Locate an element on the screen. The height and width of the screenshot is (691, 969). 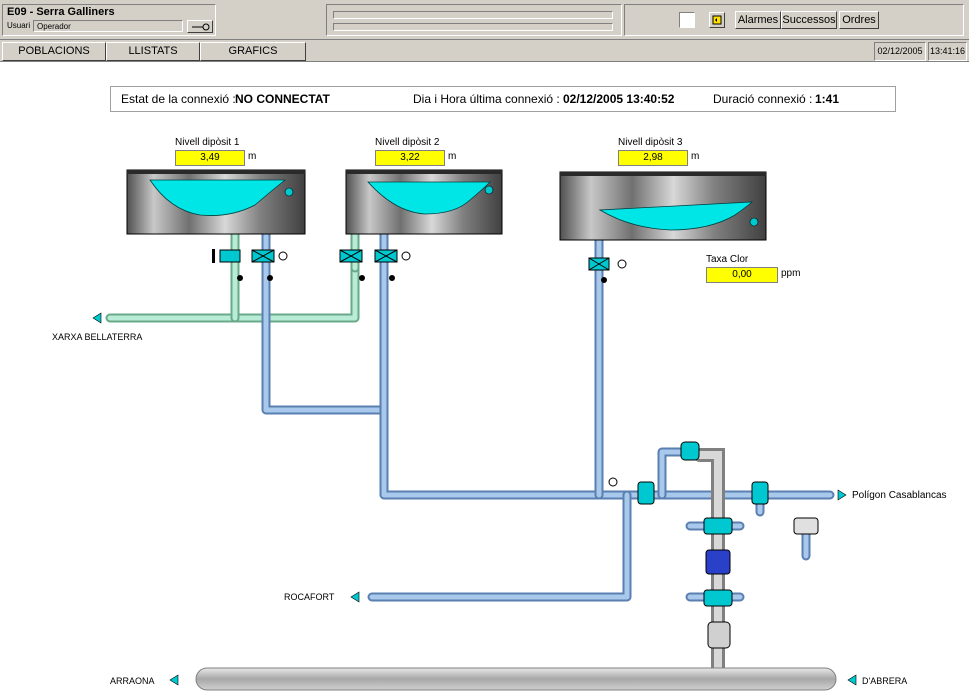
tank3-value: 2,98 is located at coordinates (653, 158).